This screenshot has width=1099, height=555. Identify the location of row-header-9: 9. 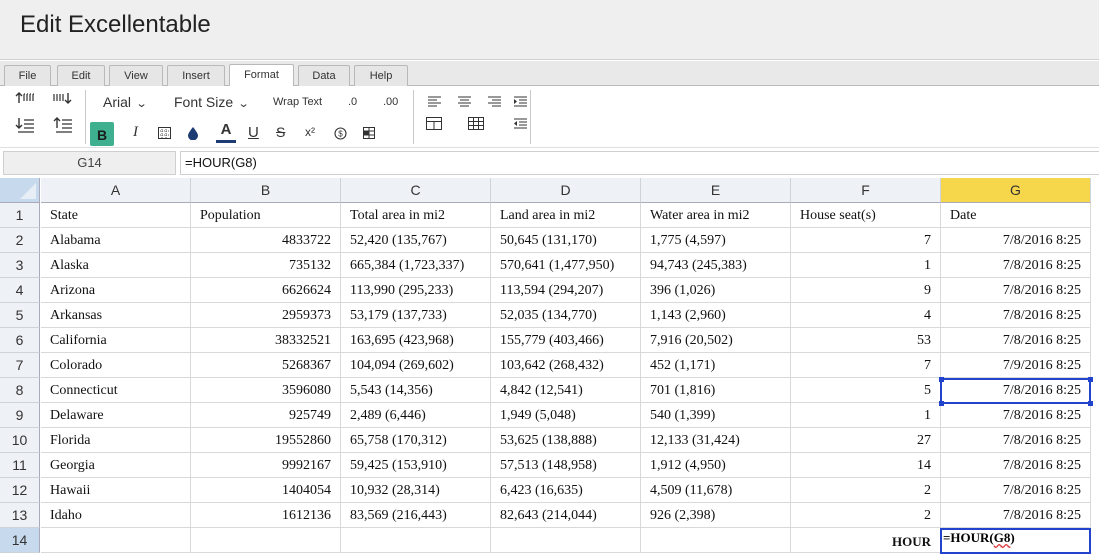
(20, 415).